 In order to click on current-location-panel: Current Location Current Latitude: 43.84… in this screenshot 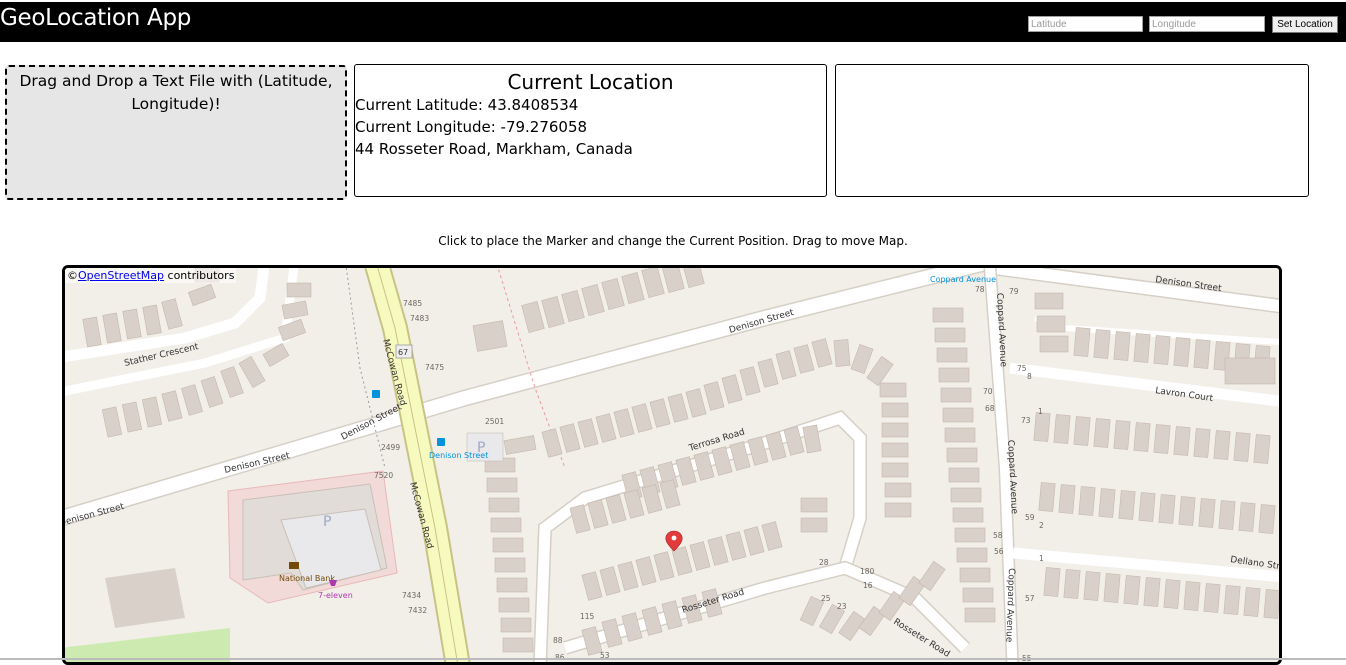, I will do `click(590, 130)`.